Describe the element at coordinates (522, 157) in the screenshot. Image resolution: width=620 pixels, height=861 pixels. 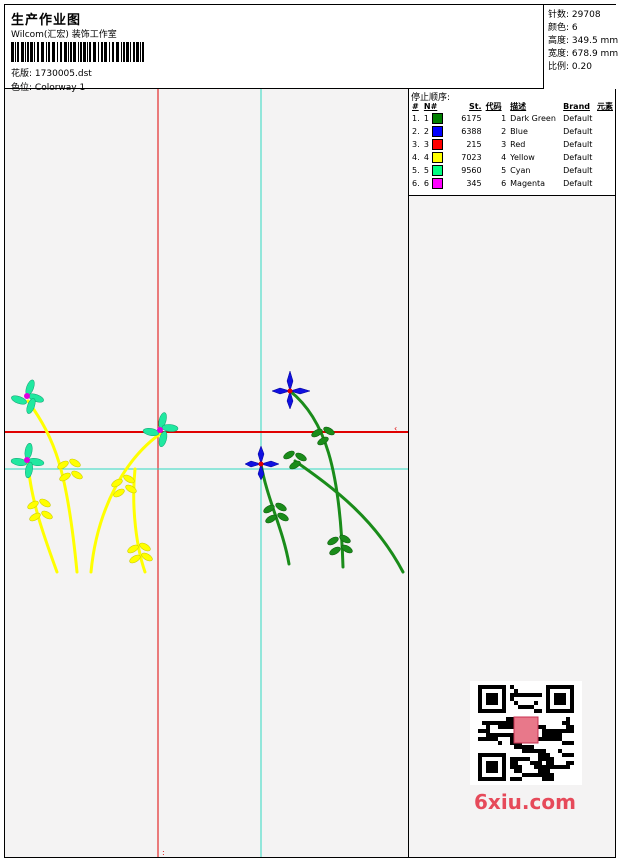
I see `row-description: Yellow` at that location.